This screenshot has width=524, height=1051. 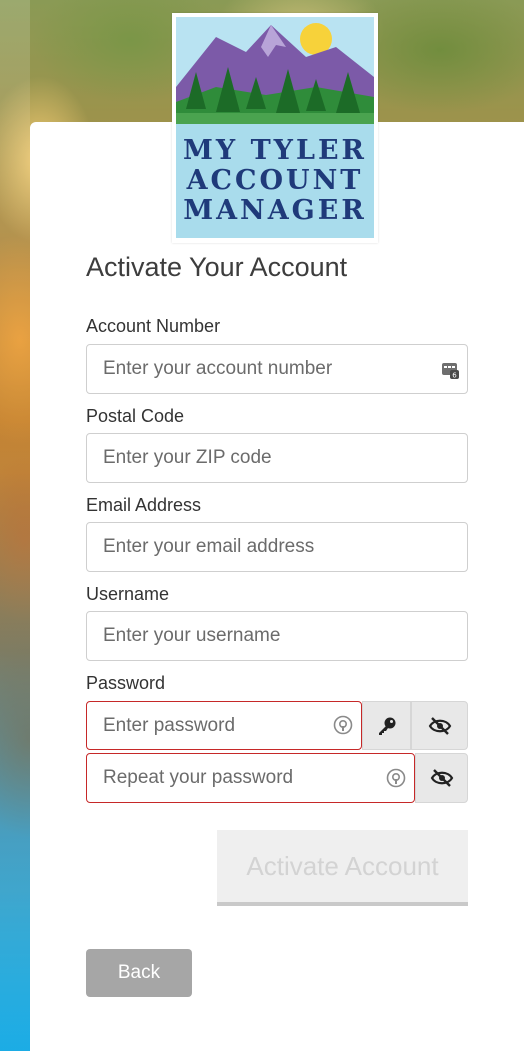 I want to click on key-icon, so click(x=386, y=726).